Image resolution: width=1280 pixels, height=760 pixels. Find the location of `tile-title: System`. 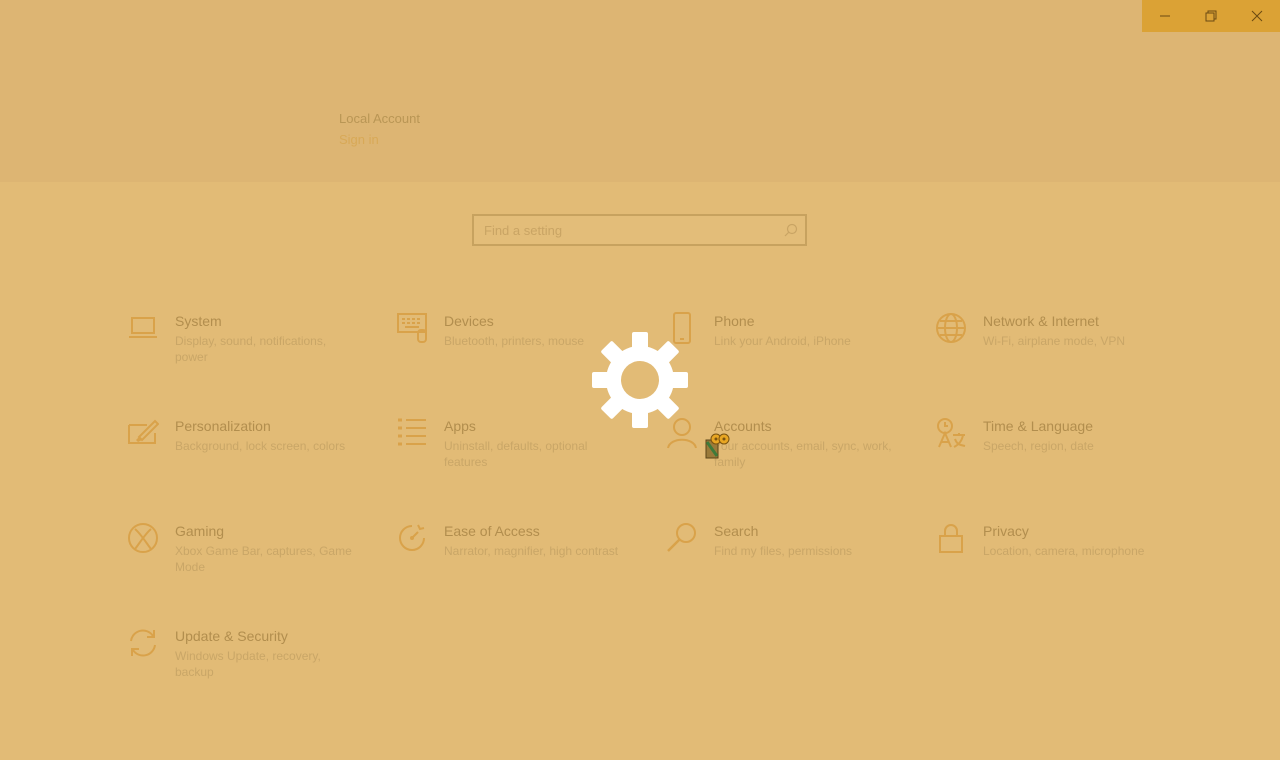

tile-title: System is located at coordinates (198, 321).